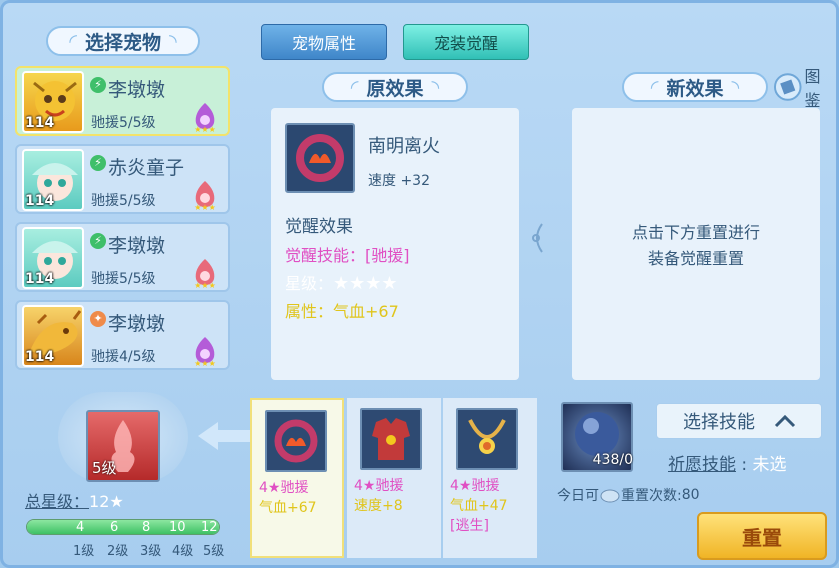 The width and height of the screenshot is (839, 568). I want to click on select-pet-title: 选择宠物, so click(122, 42).